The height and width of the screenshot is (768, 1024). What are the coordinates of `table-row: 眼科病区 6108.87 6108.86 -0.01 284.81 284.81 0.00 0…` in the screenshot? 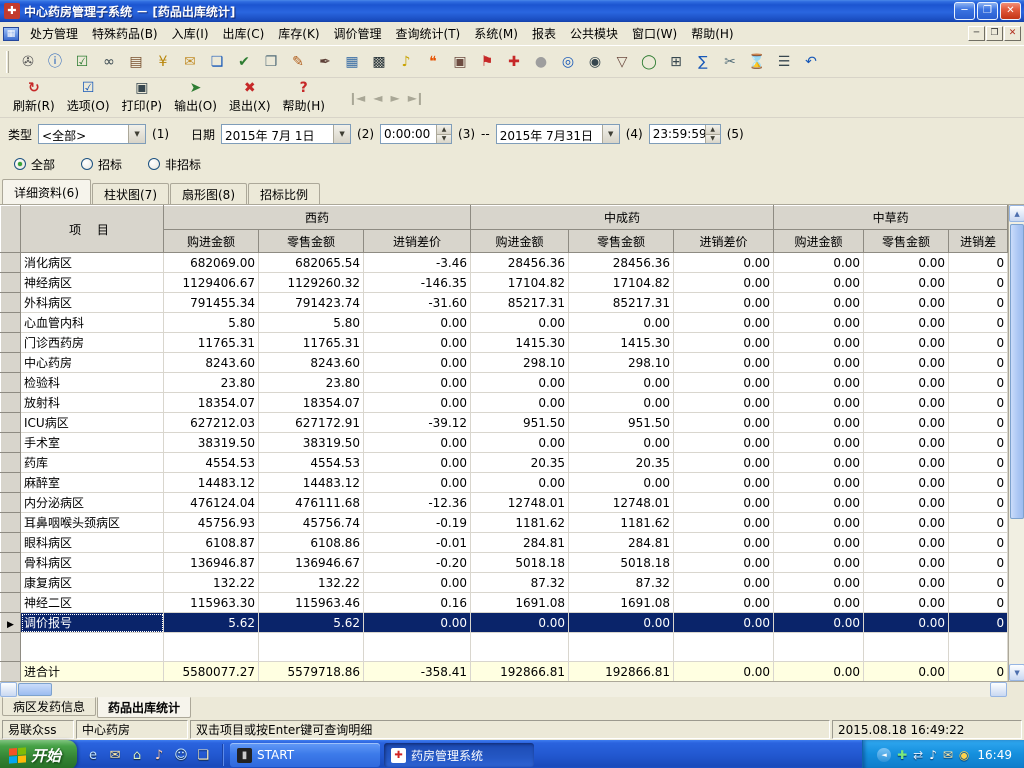 It's located at (504, 542).